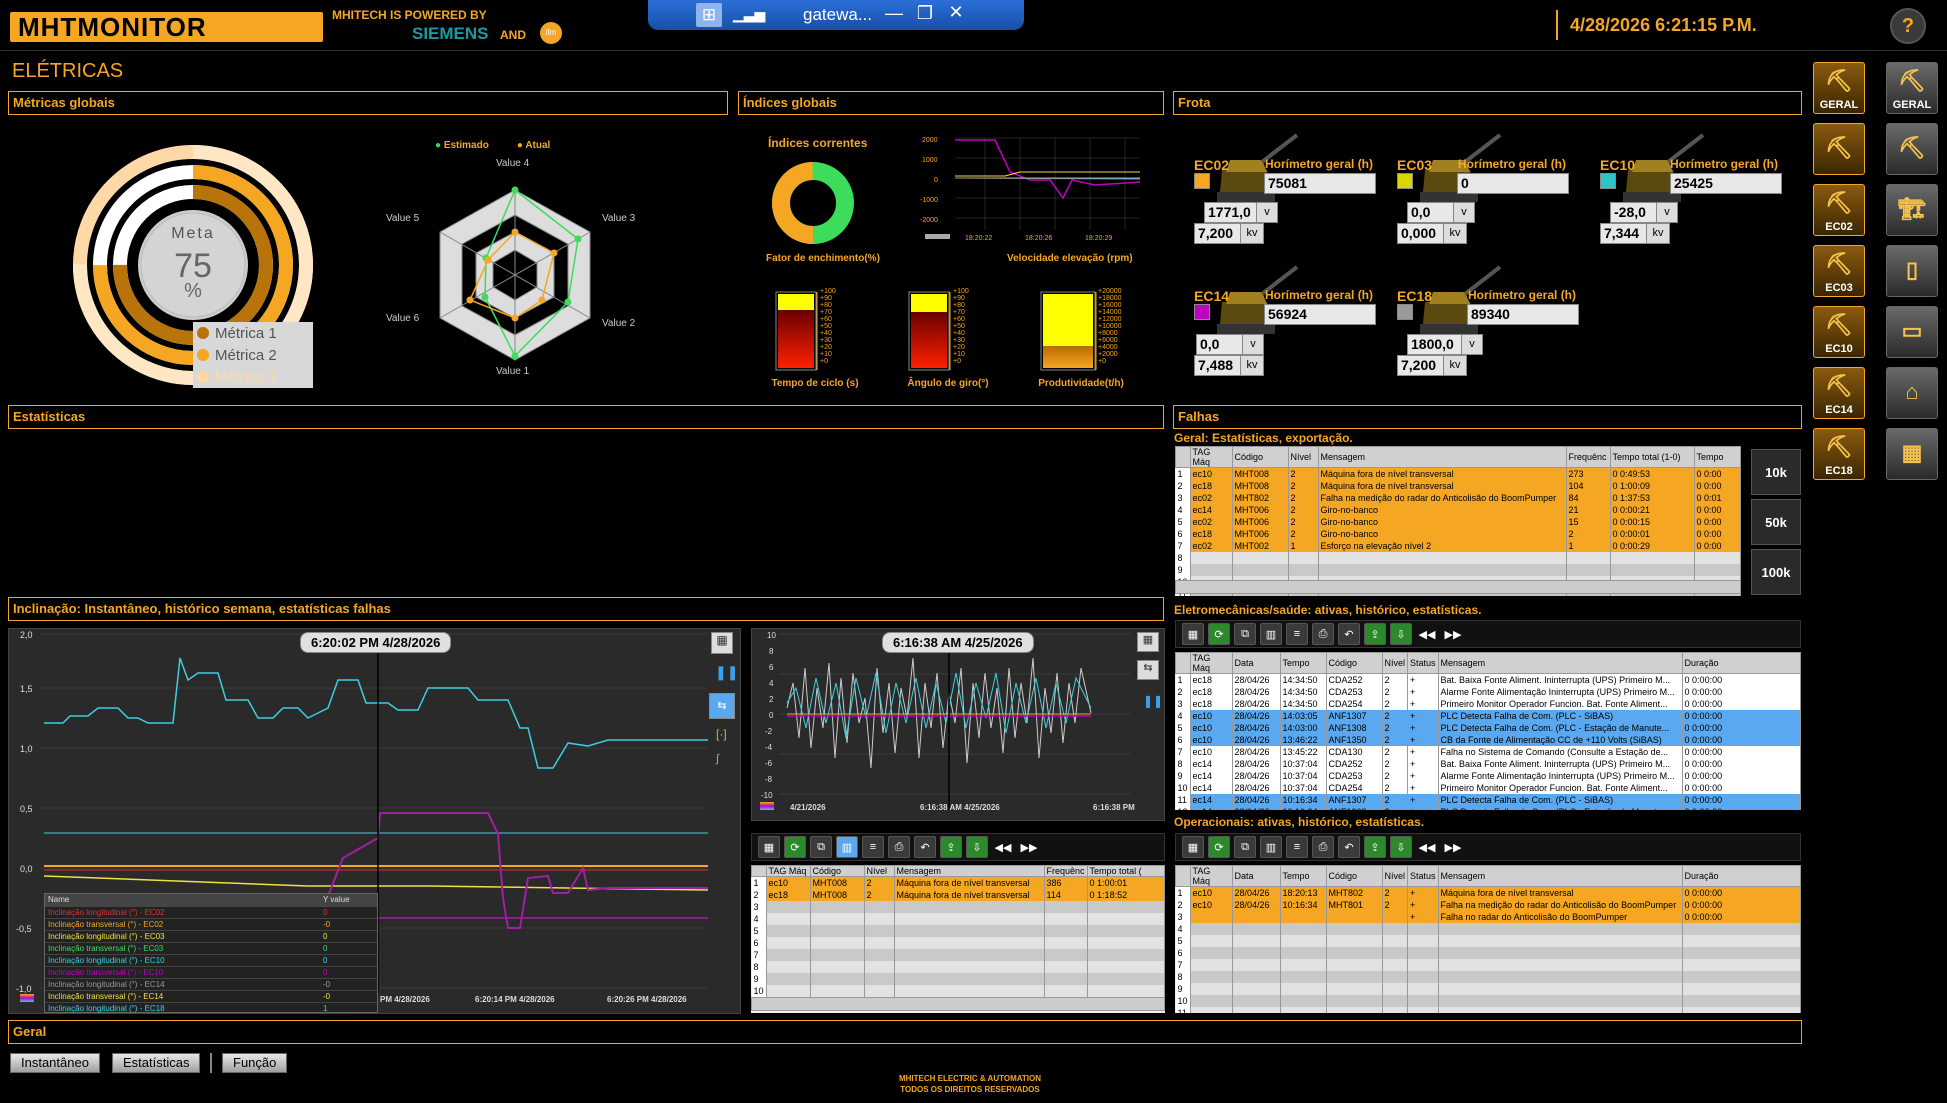  What do you see at coordinates (925, 13) in the screenshot?
I see `restore-button: ❐` at bounding box center [925, 13].